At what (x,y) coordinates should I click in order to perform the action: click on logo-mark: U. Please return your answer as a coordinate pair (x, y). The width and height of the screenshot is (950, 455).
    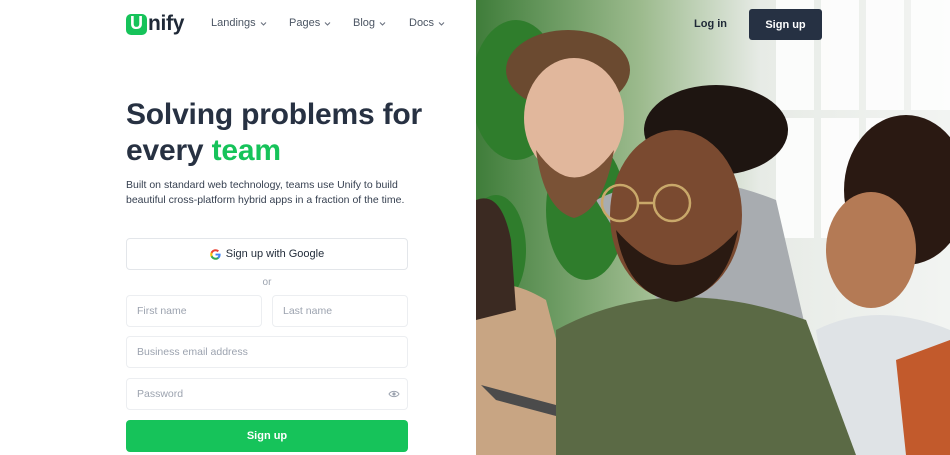
    Looking at the image, I should click on (136, 24).